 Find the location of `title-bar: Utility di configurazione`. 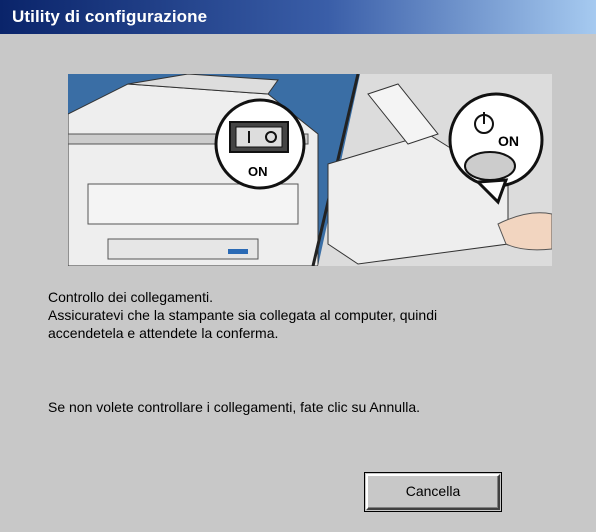

title-bar: Utility di configurazione is located at coordinates (298, 17).